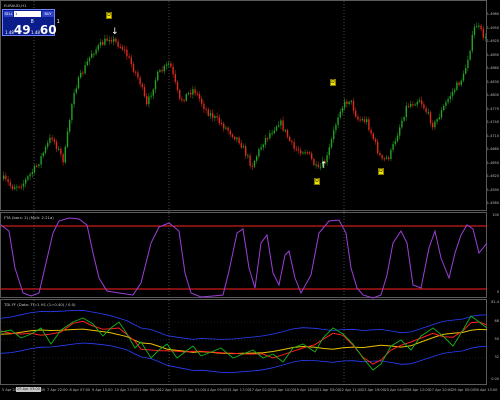 The width and height of the screenshot is (500, 400). Describe the element at coordinates (45, 28) in the screenshot. I see `buy-price: 1.48601` at that location.